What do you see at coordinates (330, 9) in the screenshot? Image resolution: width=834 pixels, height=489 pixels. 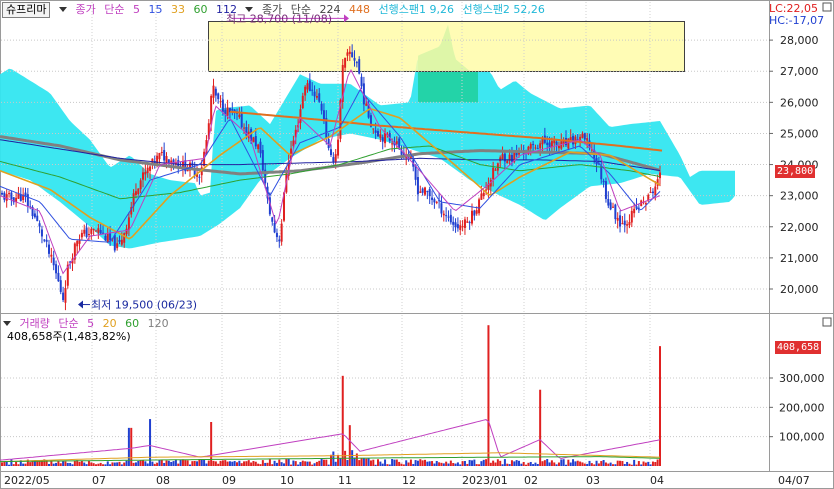 I see `ma224-period: 224` at bounding box center [330, 9].